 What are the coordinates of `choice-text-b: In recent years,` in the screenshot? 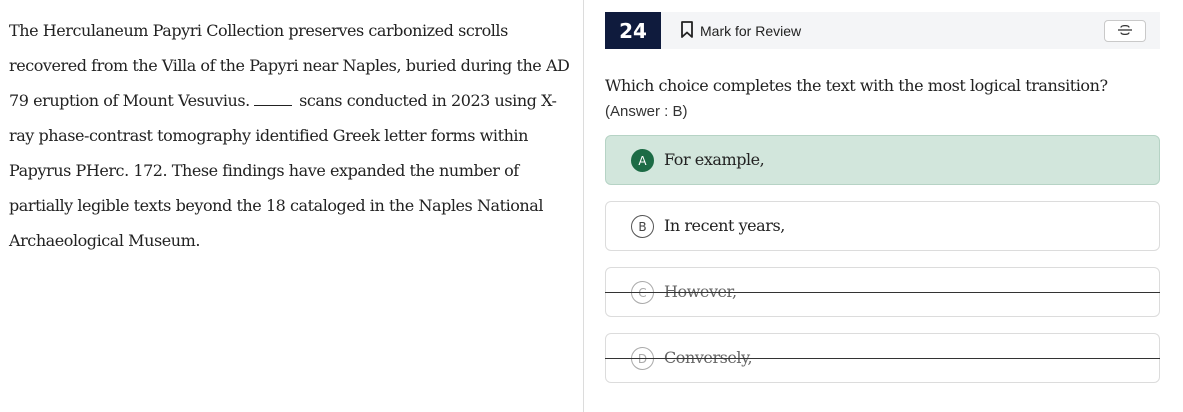 It's located at (724, 225).